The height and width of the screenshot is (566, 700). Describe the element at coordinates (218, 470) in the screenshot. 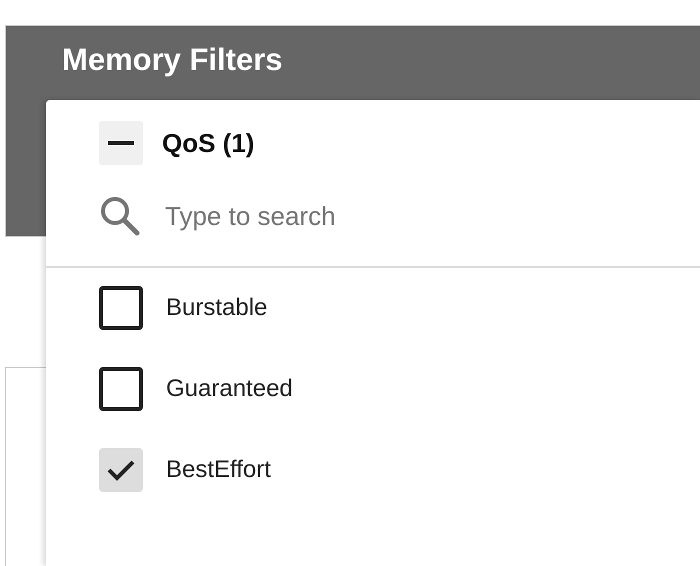

I see `option-label: BestEffort` at that location.